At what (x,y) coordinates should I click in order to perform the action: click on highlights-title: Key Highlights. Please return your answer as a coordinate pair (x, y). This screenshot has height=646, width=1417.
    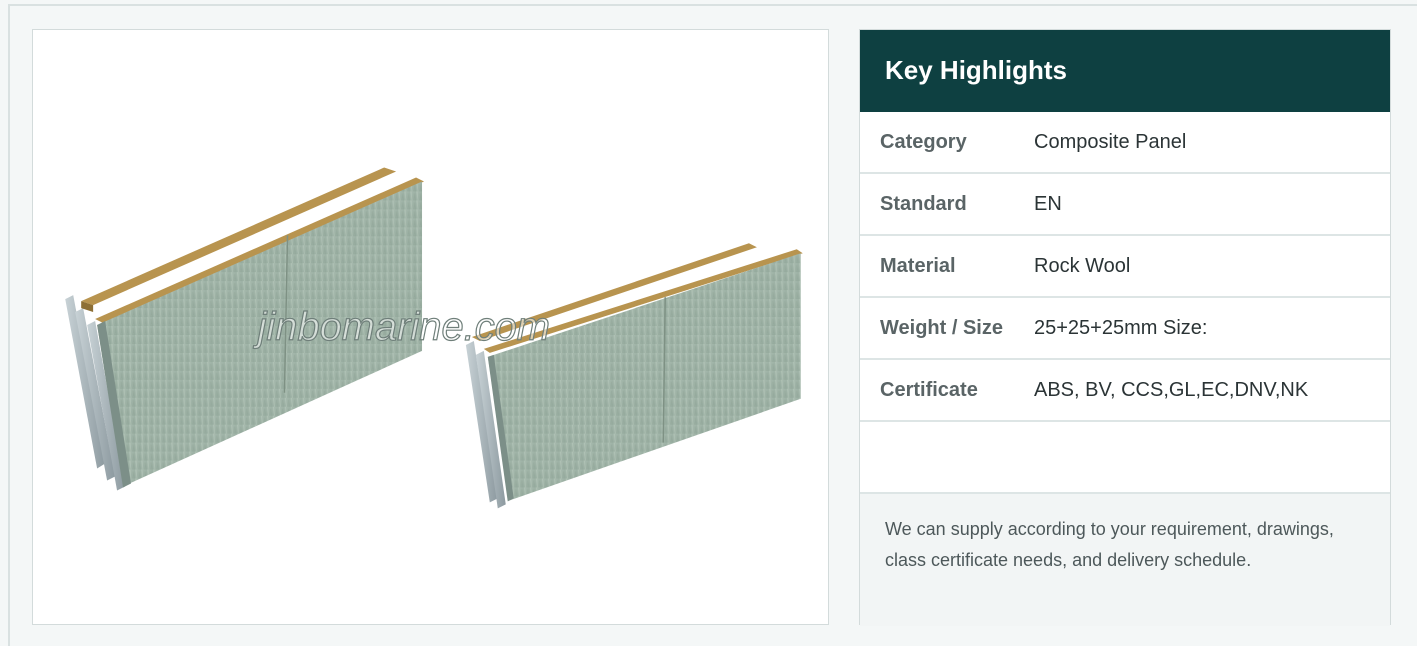
    Looking at the image, I should click on (976, 70).